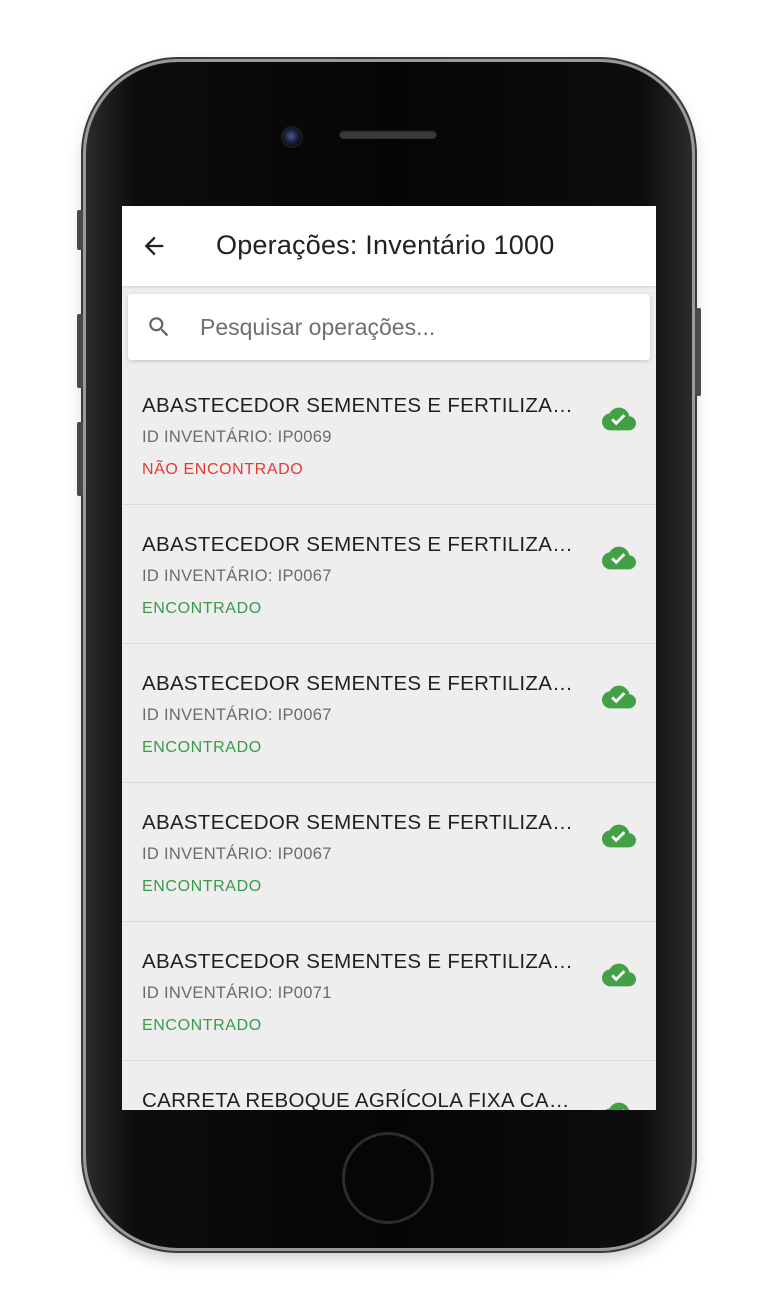 The image size is (766, 1304). I want to click on mute-switch, so click(80, 230).